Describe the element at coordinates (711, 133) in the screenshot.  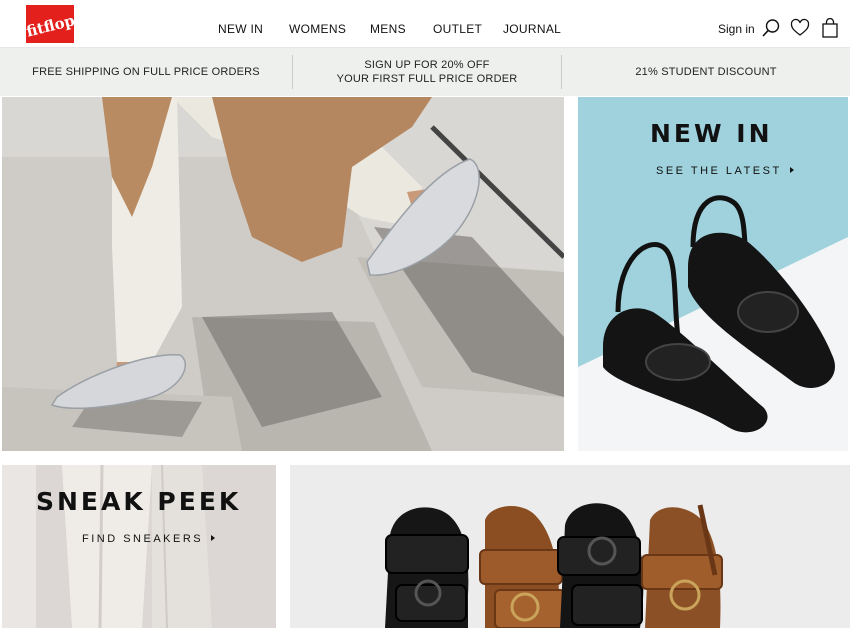
I see `new-in-title: NEW IN` at that location.